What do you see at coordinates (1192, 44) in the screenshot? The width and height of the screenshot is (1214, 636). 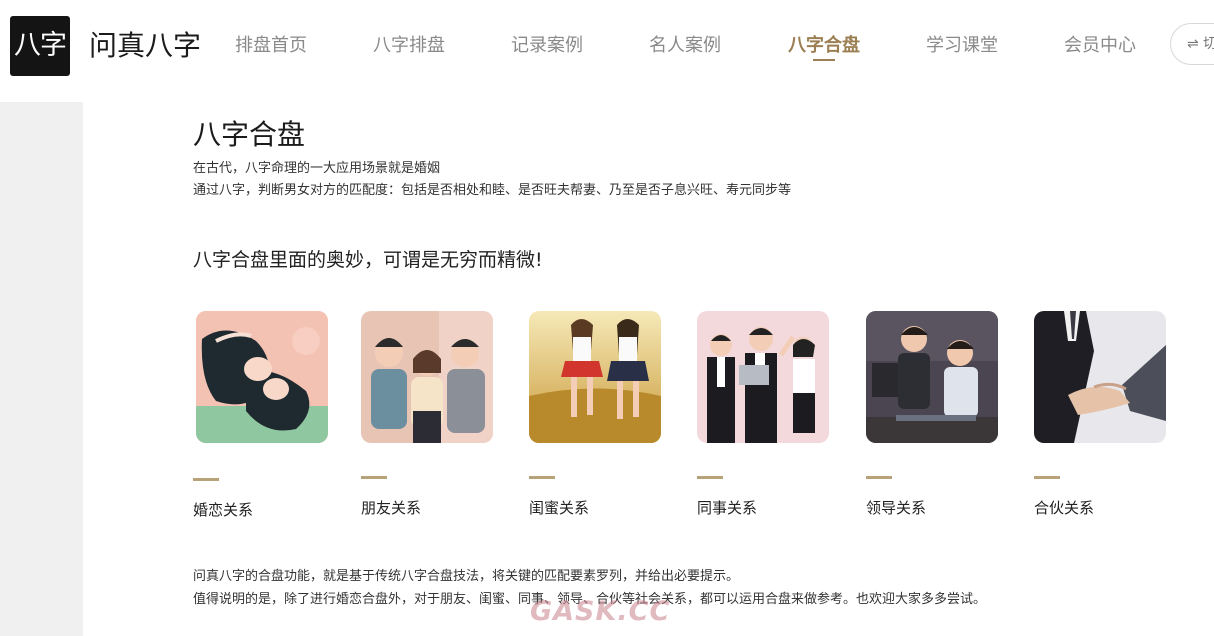 I see `switch-button: ⇌ 切` at bounding box center [1192, 44].